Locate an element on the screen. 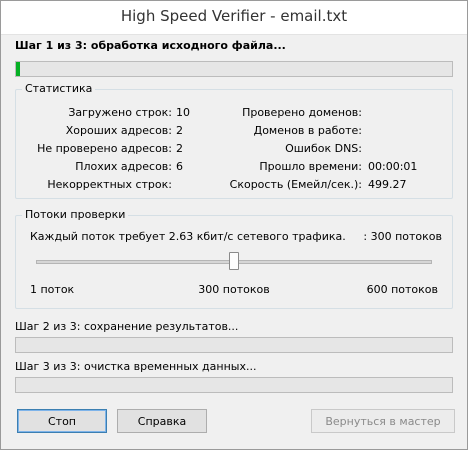 This screenshot has width=468, height=450. step3-progress-bar is located at coordinates (234, 385).